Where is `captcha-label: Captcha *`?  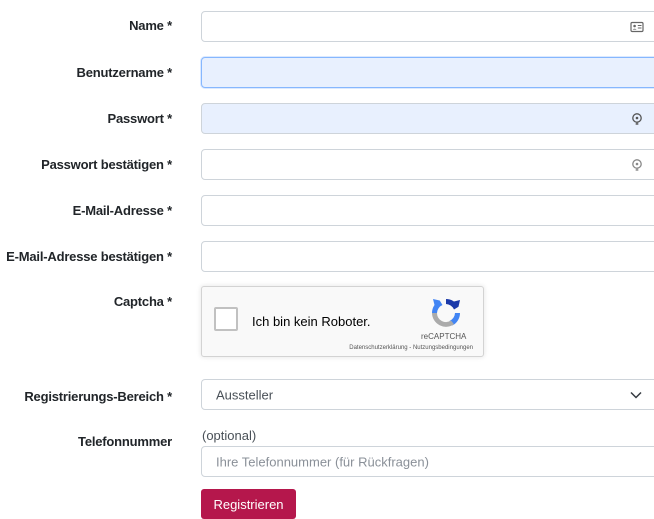
captcha-label: Captcha * is located at coordinates (142, 301).